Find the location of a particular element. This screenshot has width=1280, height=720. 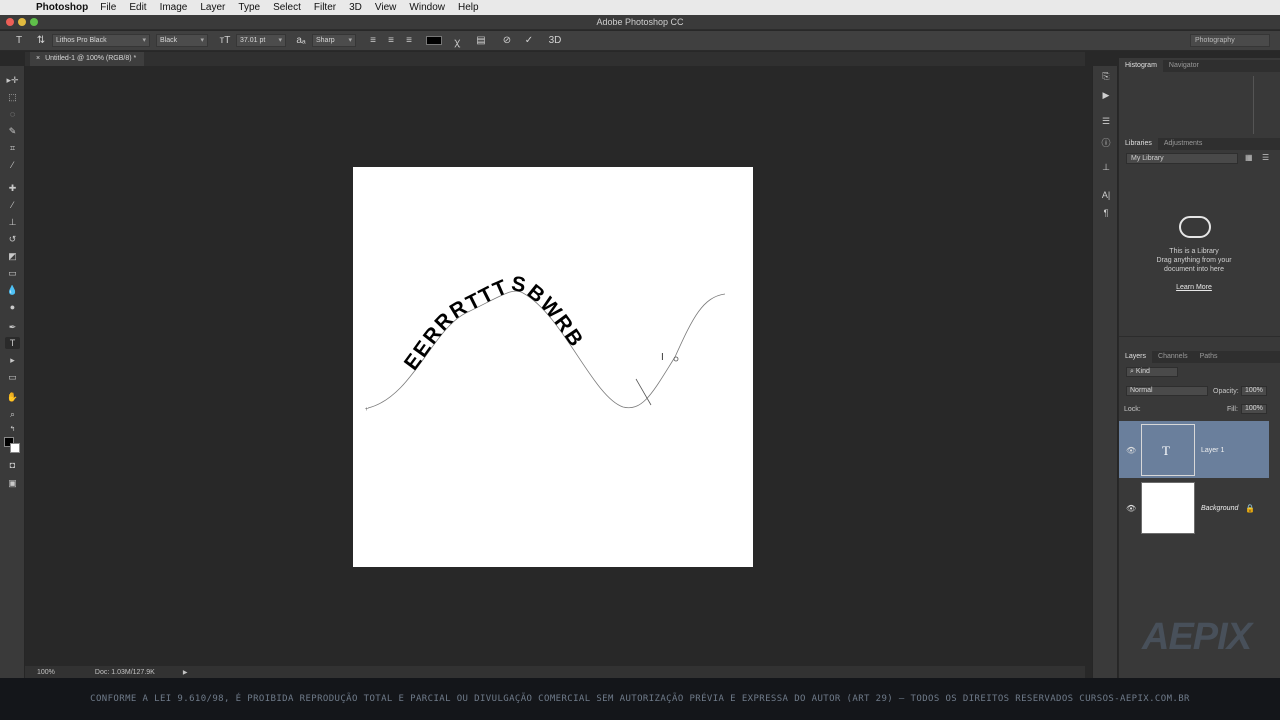

quick-select-tool-icon: ✎ is located at coordinates (12, 131).